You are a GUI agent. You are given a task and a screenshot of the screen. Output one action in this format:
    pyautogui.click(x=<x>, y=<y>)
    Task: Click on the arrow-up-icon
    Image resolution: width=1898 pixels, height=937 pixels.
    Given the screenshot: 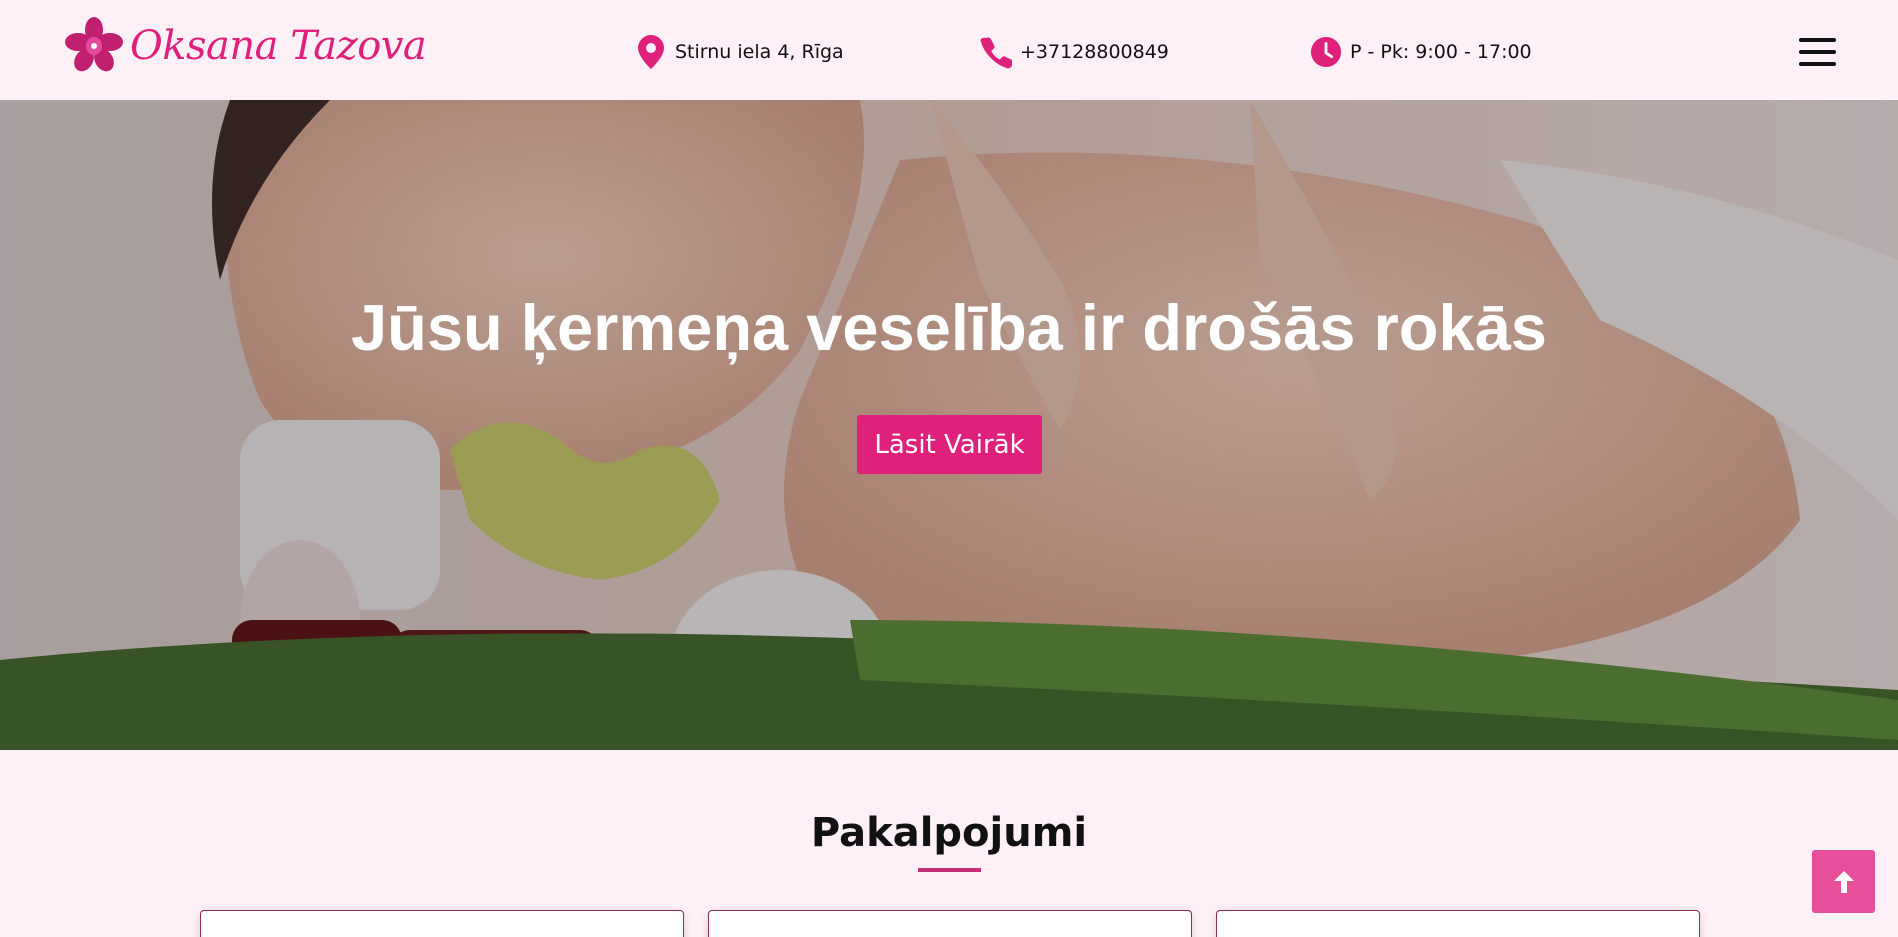 What is the action you would take?
    pyautogui.click(x=1843, y=881)
    